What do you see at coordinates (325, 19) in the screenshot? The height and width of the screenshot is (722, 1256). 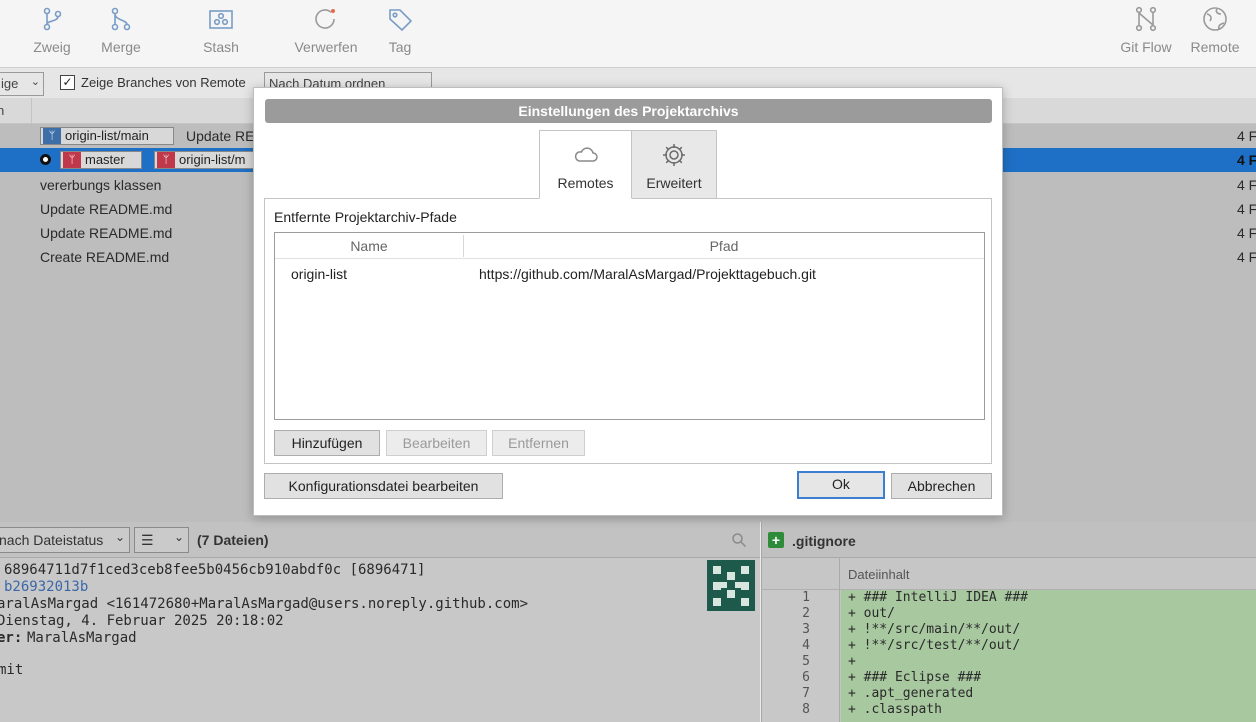 I see `discard-icon` at bounding box center [325, 19].